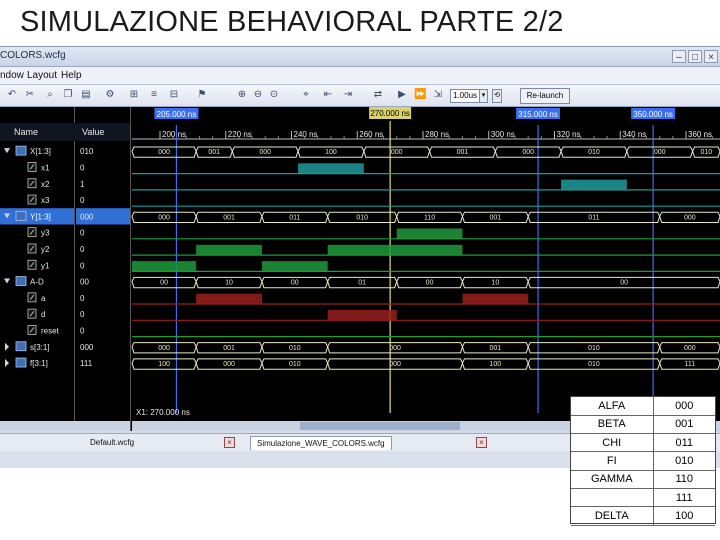 The image size is (720, 540). What do you see at coordinates (134, 95) in the screenshot?
I see `wave-add-icon: ⊞` at bounding box center [134, 95].